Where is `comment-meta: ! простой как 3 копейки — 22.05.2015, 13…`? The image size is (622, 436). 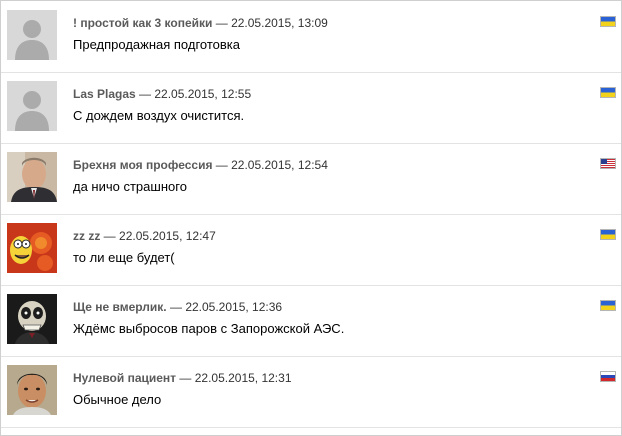
comment-meta: ! простой как 3 копейки — 22.05.2015, 13… is located at coordinates (200, 23).